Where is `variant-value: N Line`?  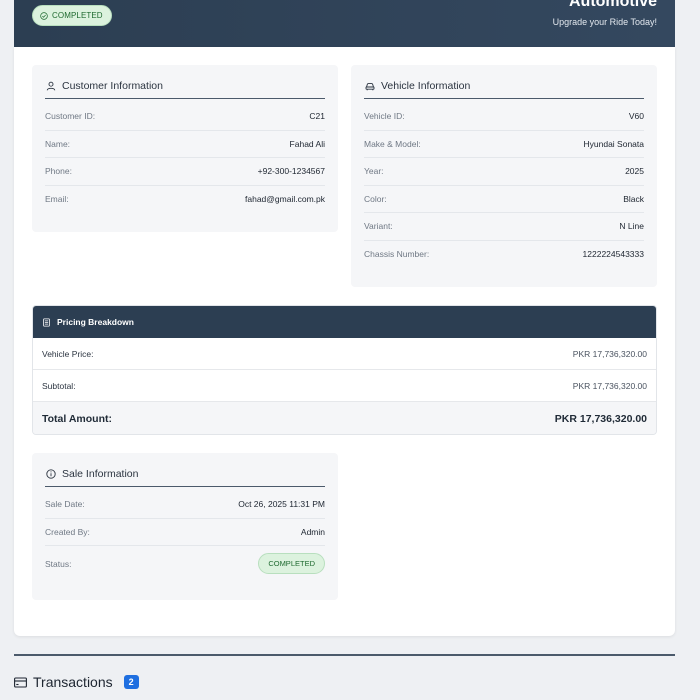 variant-value: N Line is located at coordinates (631, 226).